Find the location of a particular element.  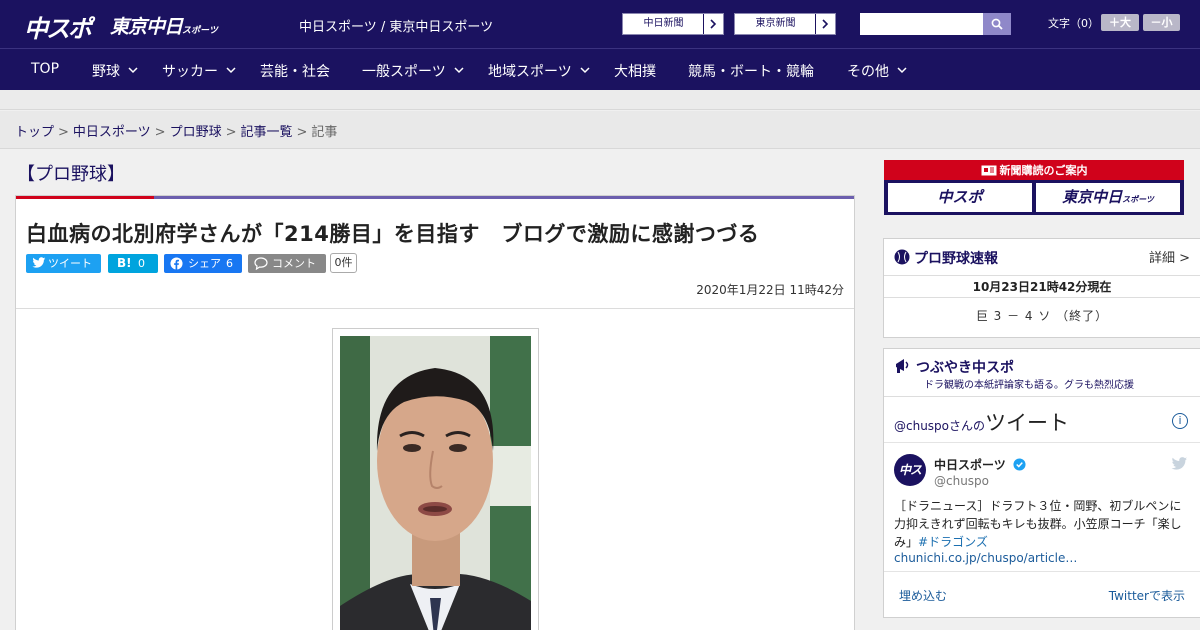

timeline-handle: @chuspo is located at coordinates (921, 426).